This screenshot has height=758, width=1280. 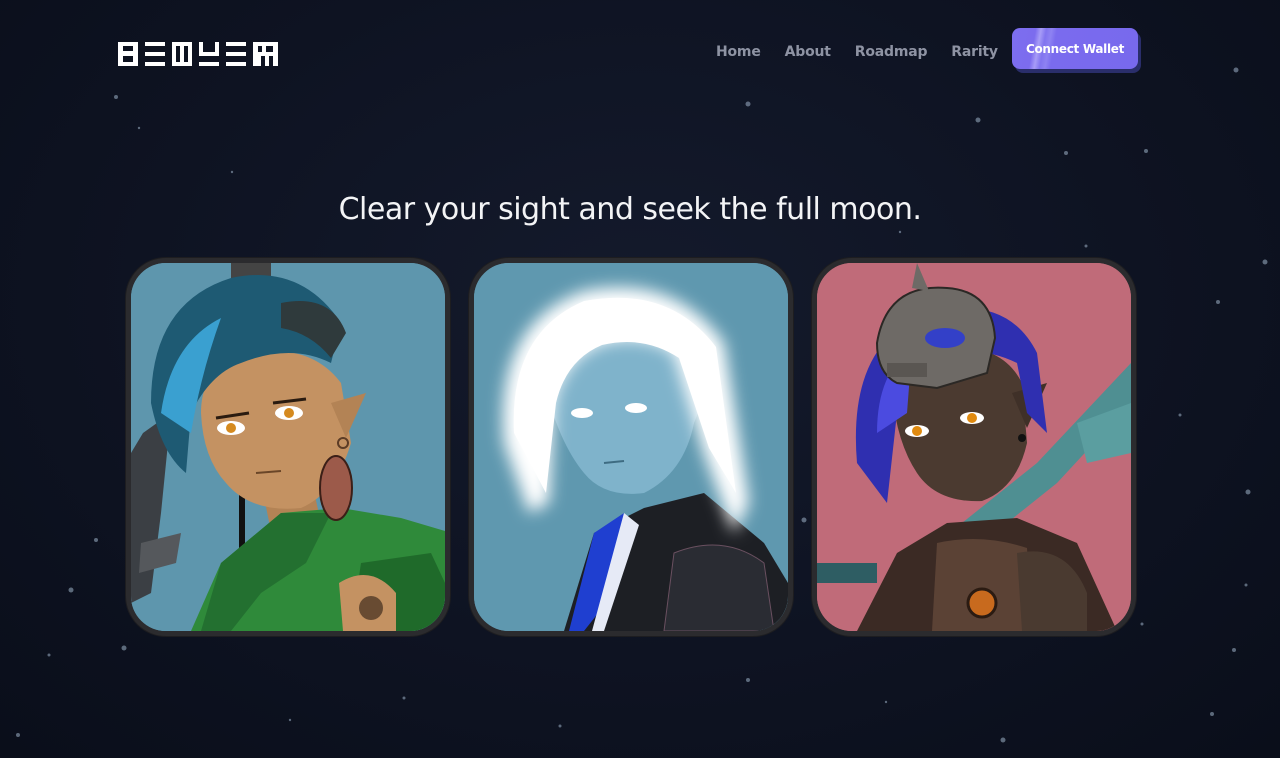 I want to click on green-hooded-elf-portrait, so click(x=288, y=447).